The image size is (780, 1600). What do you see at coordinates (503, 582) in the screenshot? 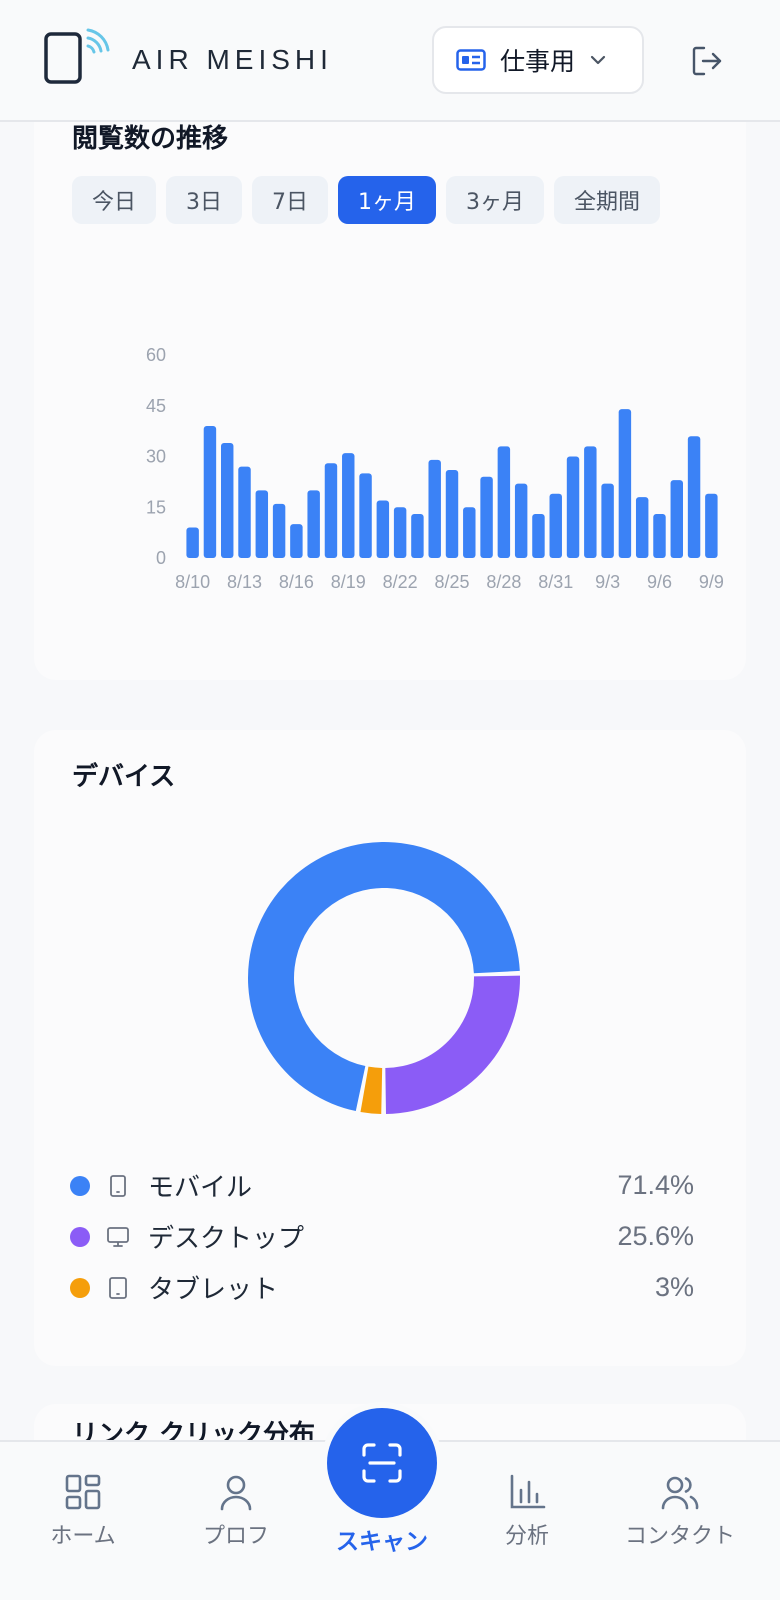
I see `x-tick-label: 8/28` at bounding box center [503, 582].